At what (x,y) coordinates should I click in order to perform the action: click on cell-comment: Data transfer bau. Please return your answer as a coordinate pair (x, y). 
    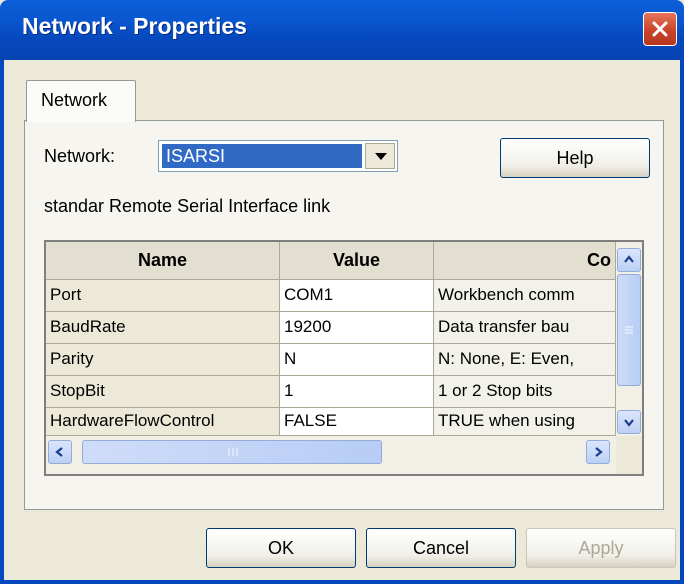
    Looking at the image, I should click on (525, 328).